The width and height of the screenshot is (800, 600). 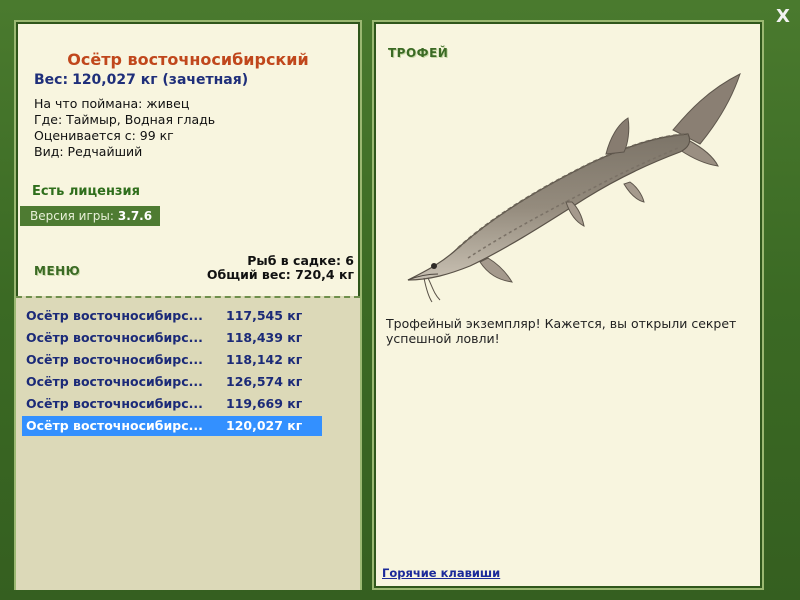 I want to click on list-item: Осётр восточносибирс... 118,439 кг, so click(x=172, y=338).